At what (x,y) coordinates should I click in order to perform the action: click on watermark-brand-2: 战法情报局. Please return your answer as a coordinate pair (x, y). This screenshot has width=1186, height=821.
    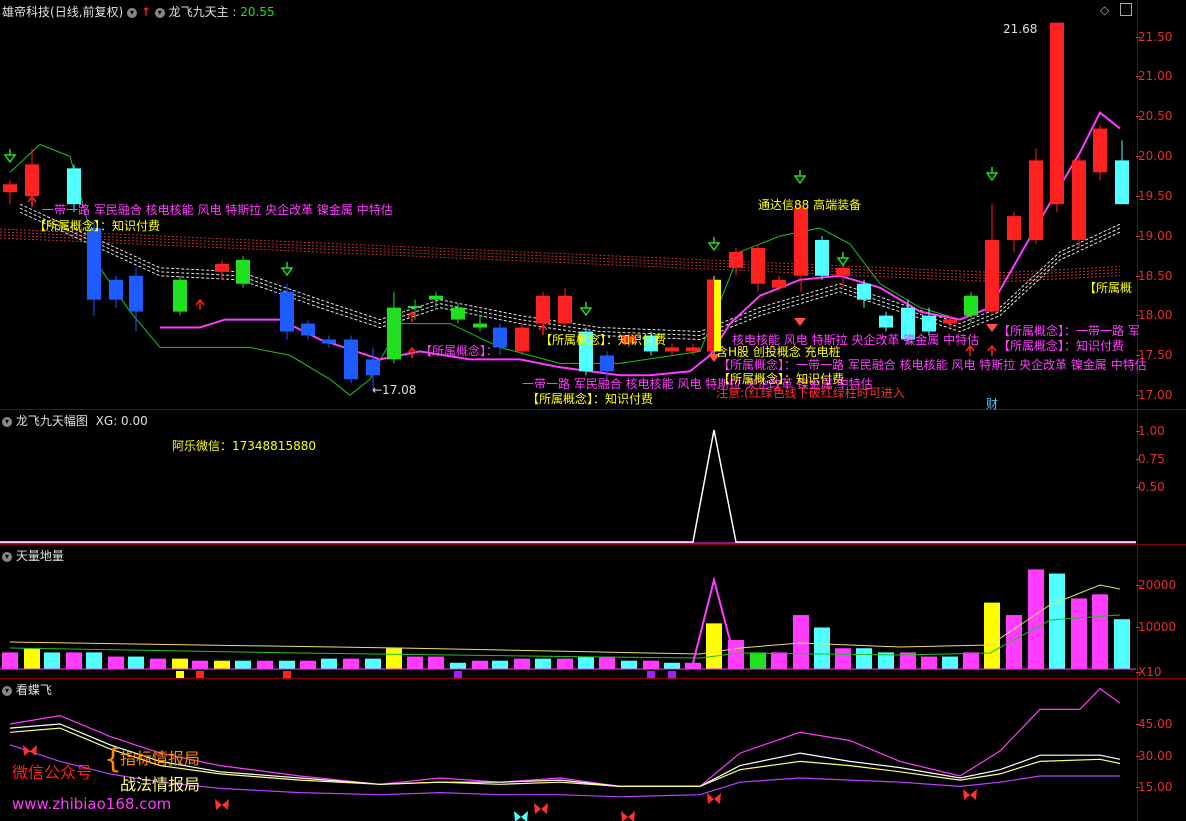
    Looking at the image, I should click on (160, 784).